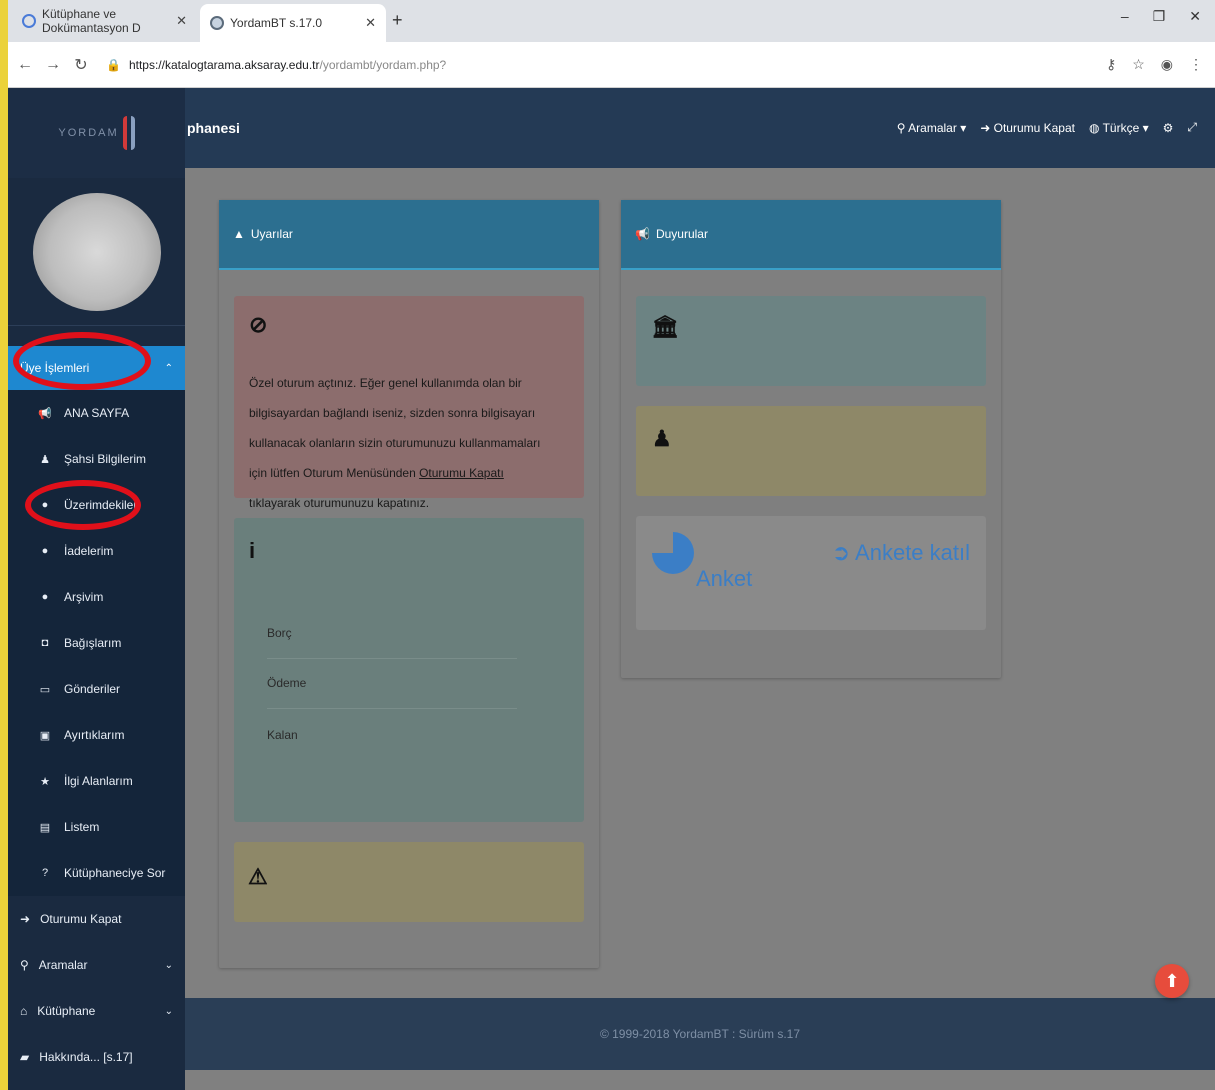  What do you see at coordinates (279, 633) in the screenshot?
I see `debt-label: Borç` at bounding box center [279, 633].